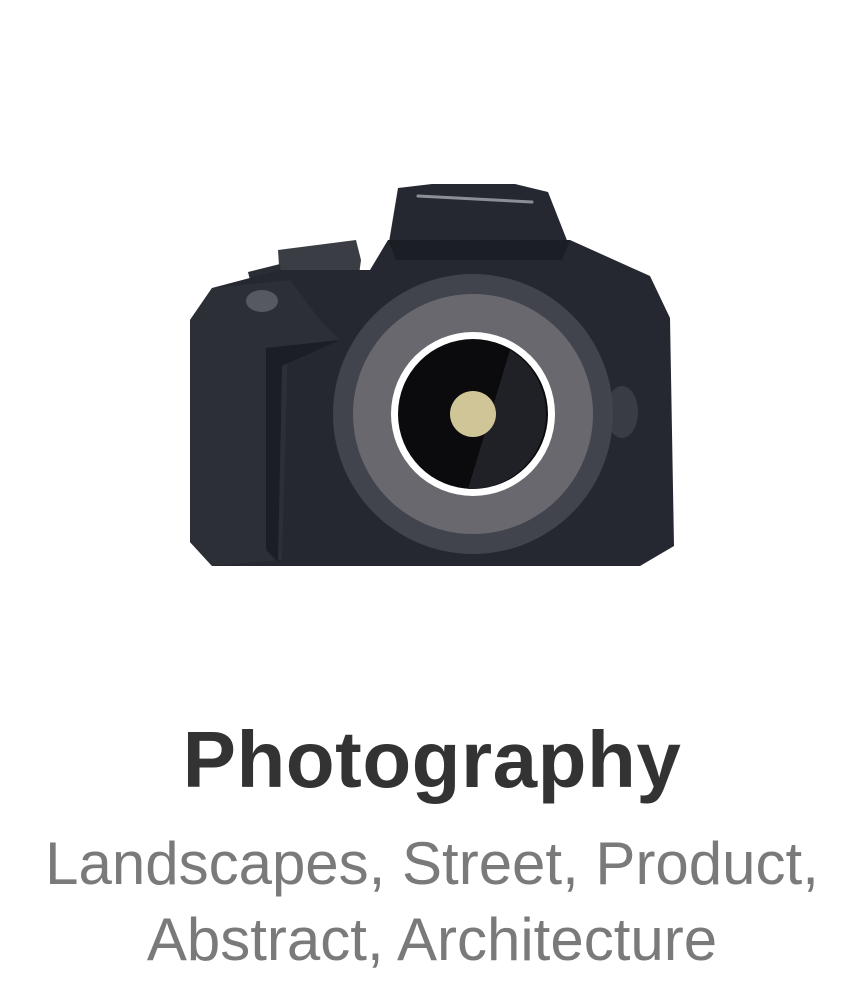 Image resolution: width=864 pixels, height=1000 pixels. I want to click on card-title: Photography, so click(432, 759).